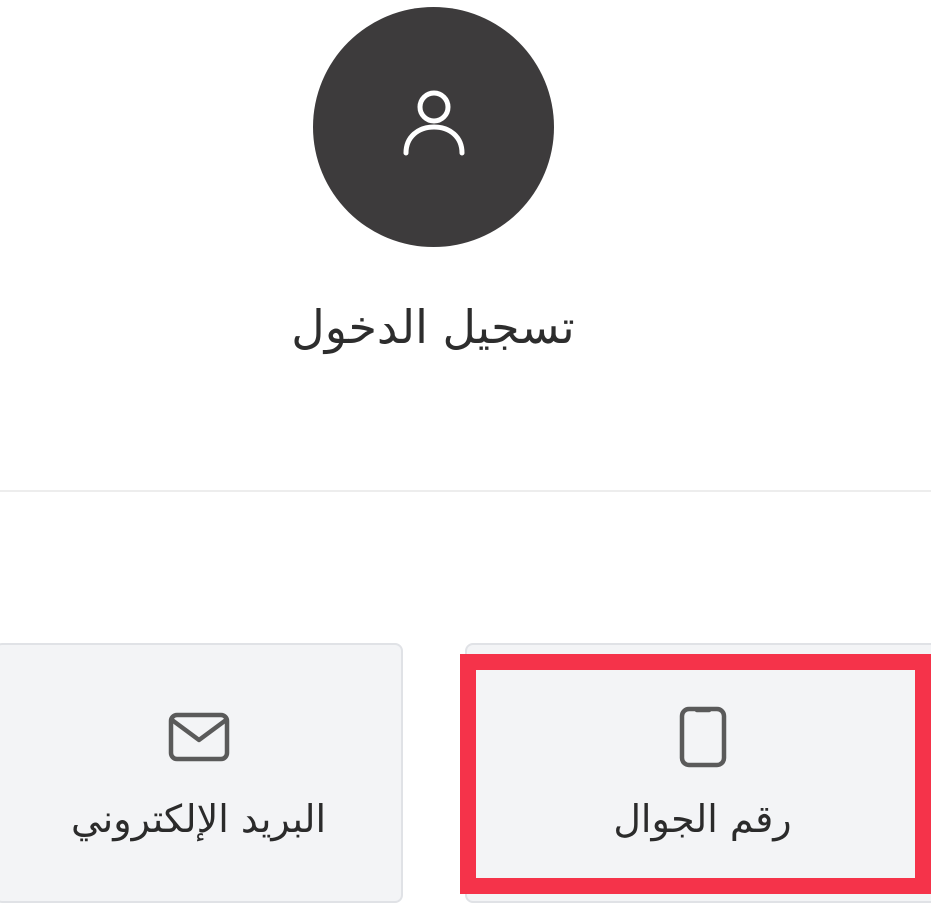  What do you see at coordinates (433, 123) in the screenshot?
I see `user-icon` at bounding box center [433, 123].